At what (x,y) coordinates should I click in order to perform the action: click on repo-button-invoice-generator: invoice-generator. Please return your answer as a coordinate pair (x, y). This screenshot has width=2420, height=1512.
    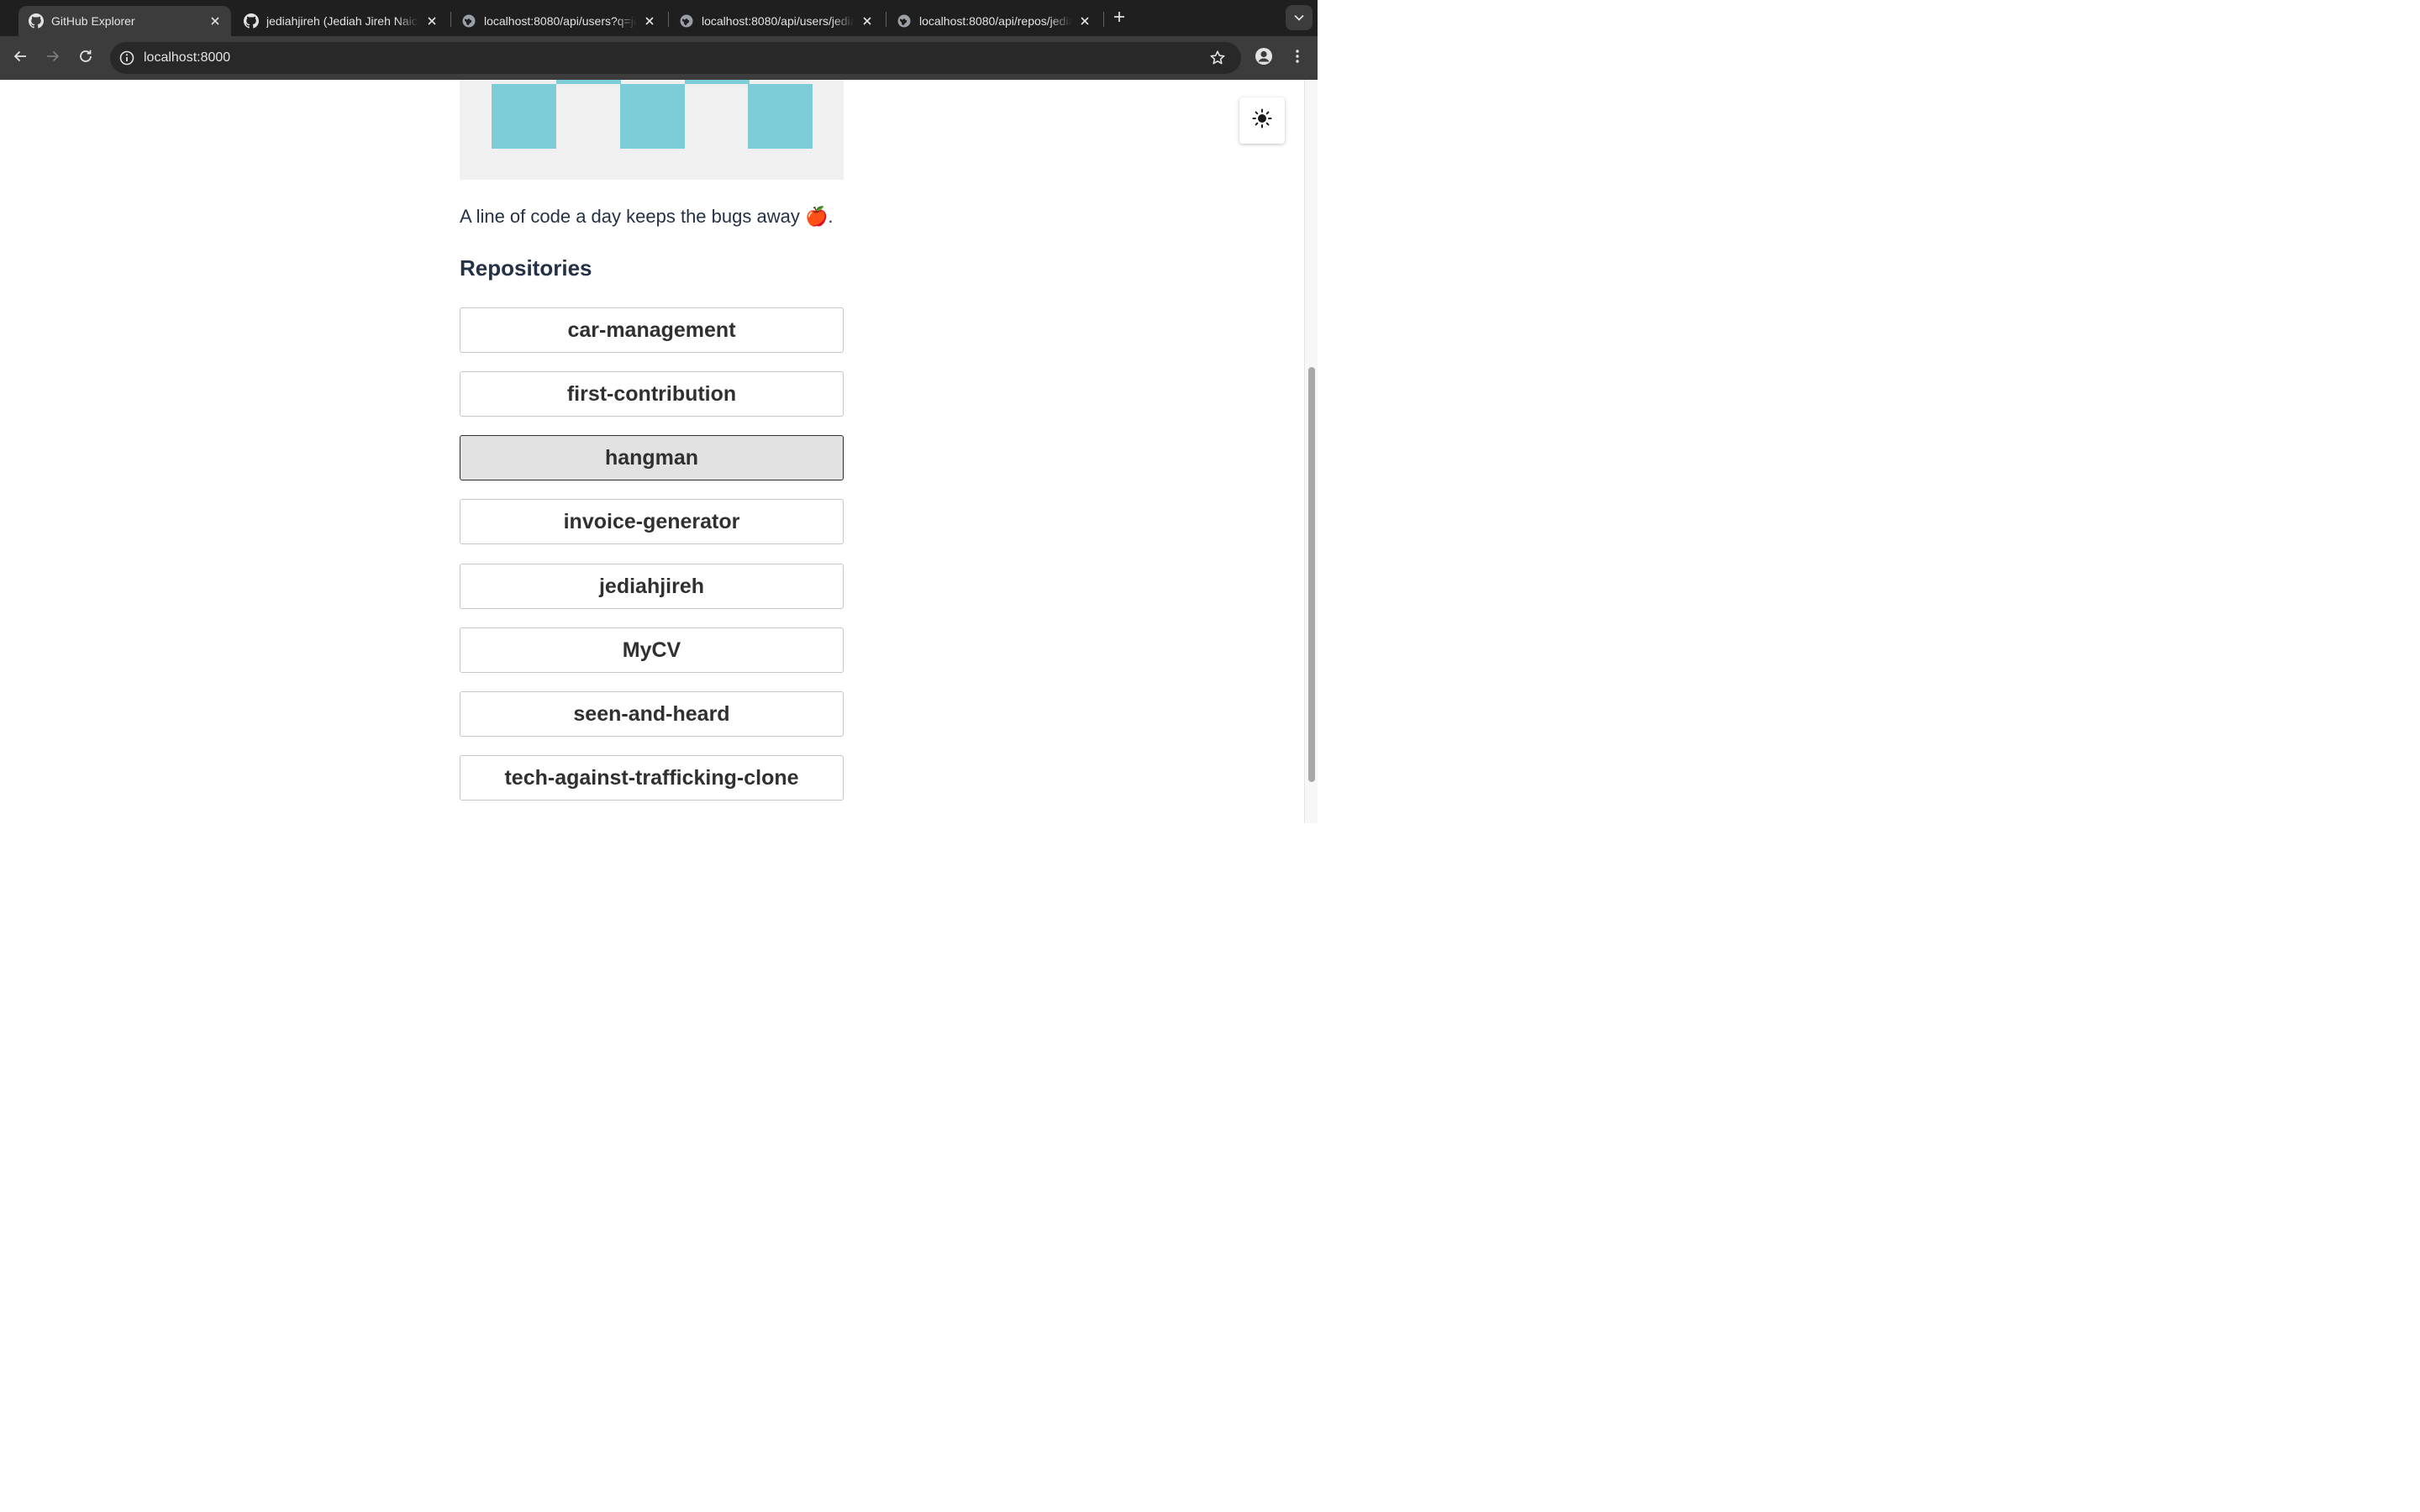
    Looking at the image, I should click on (652, 521).